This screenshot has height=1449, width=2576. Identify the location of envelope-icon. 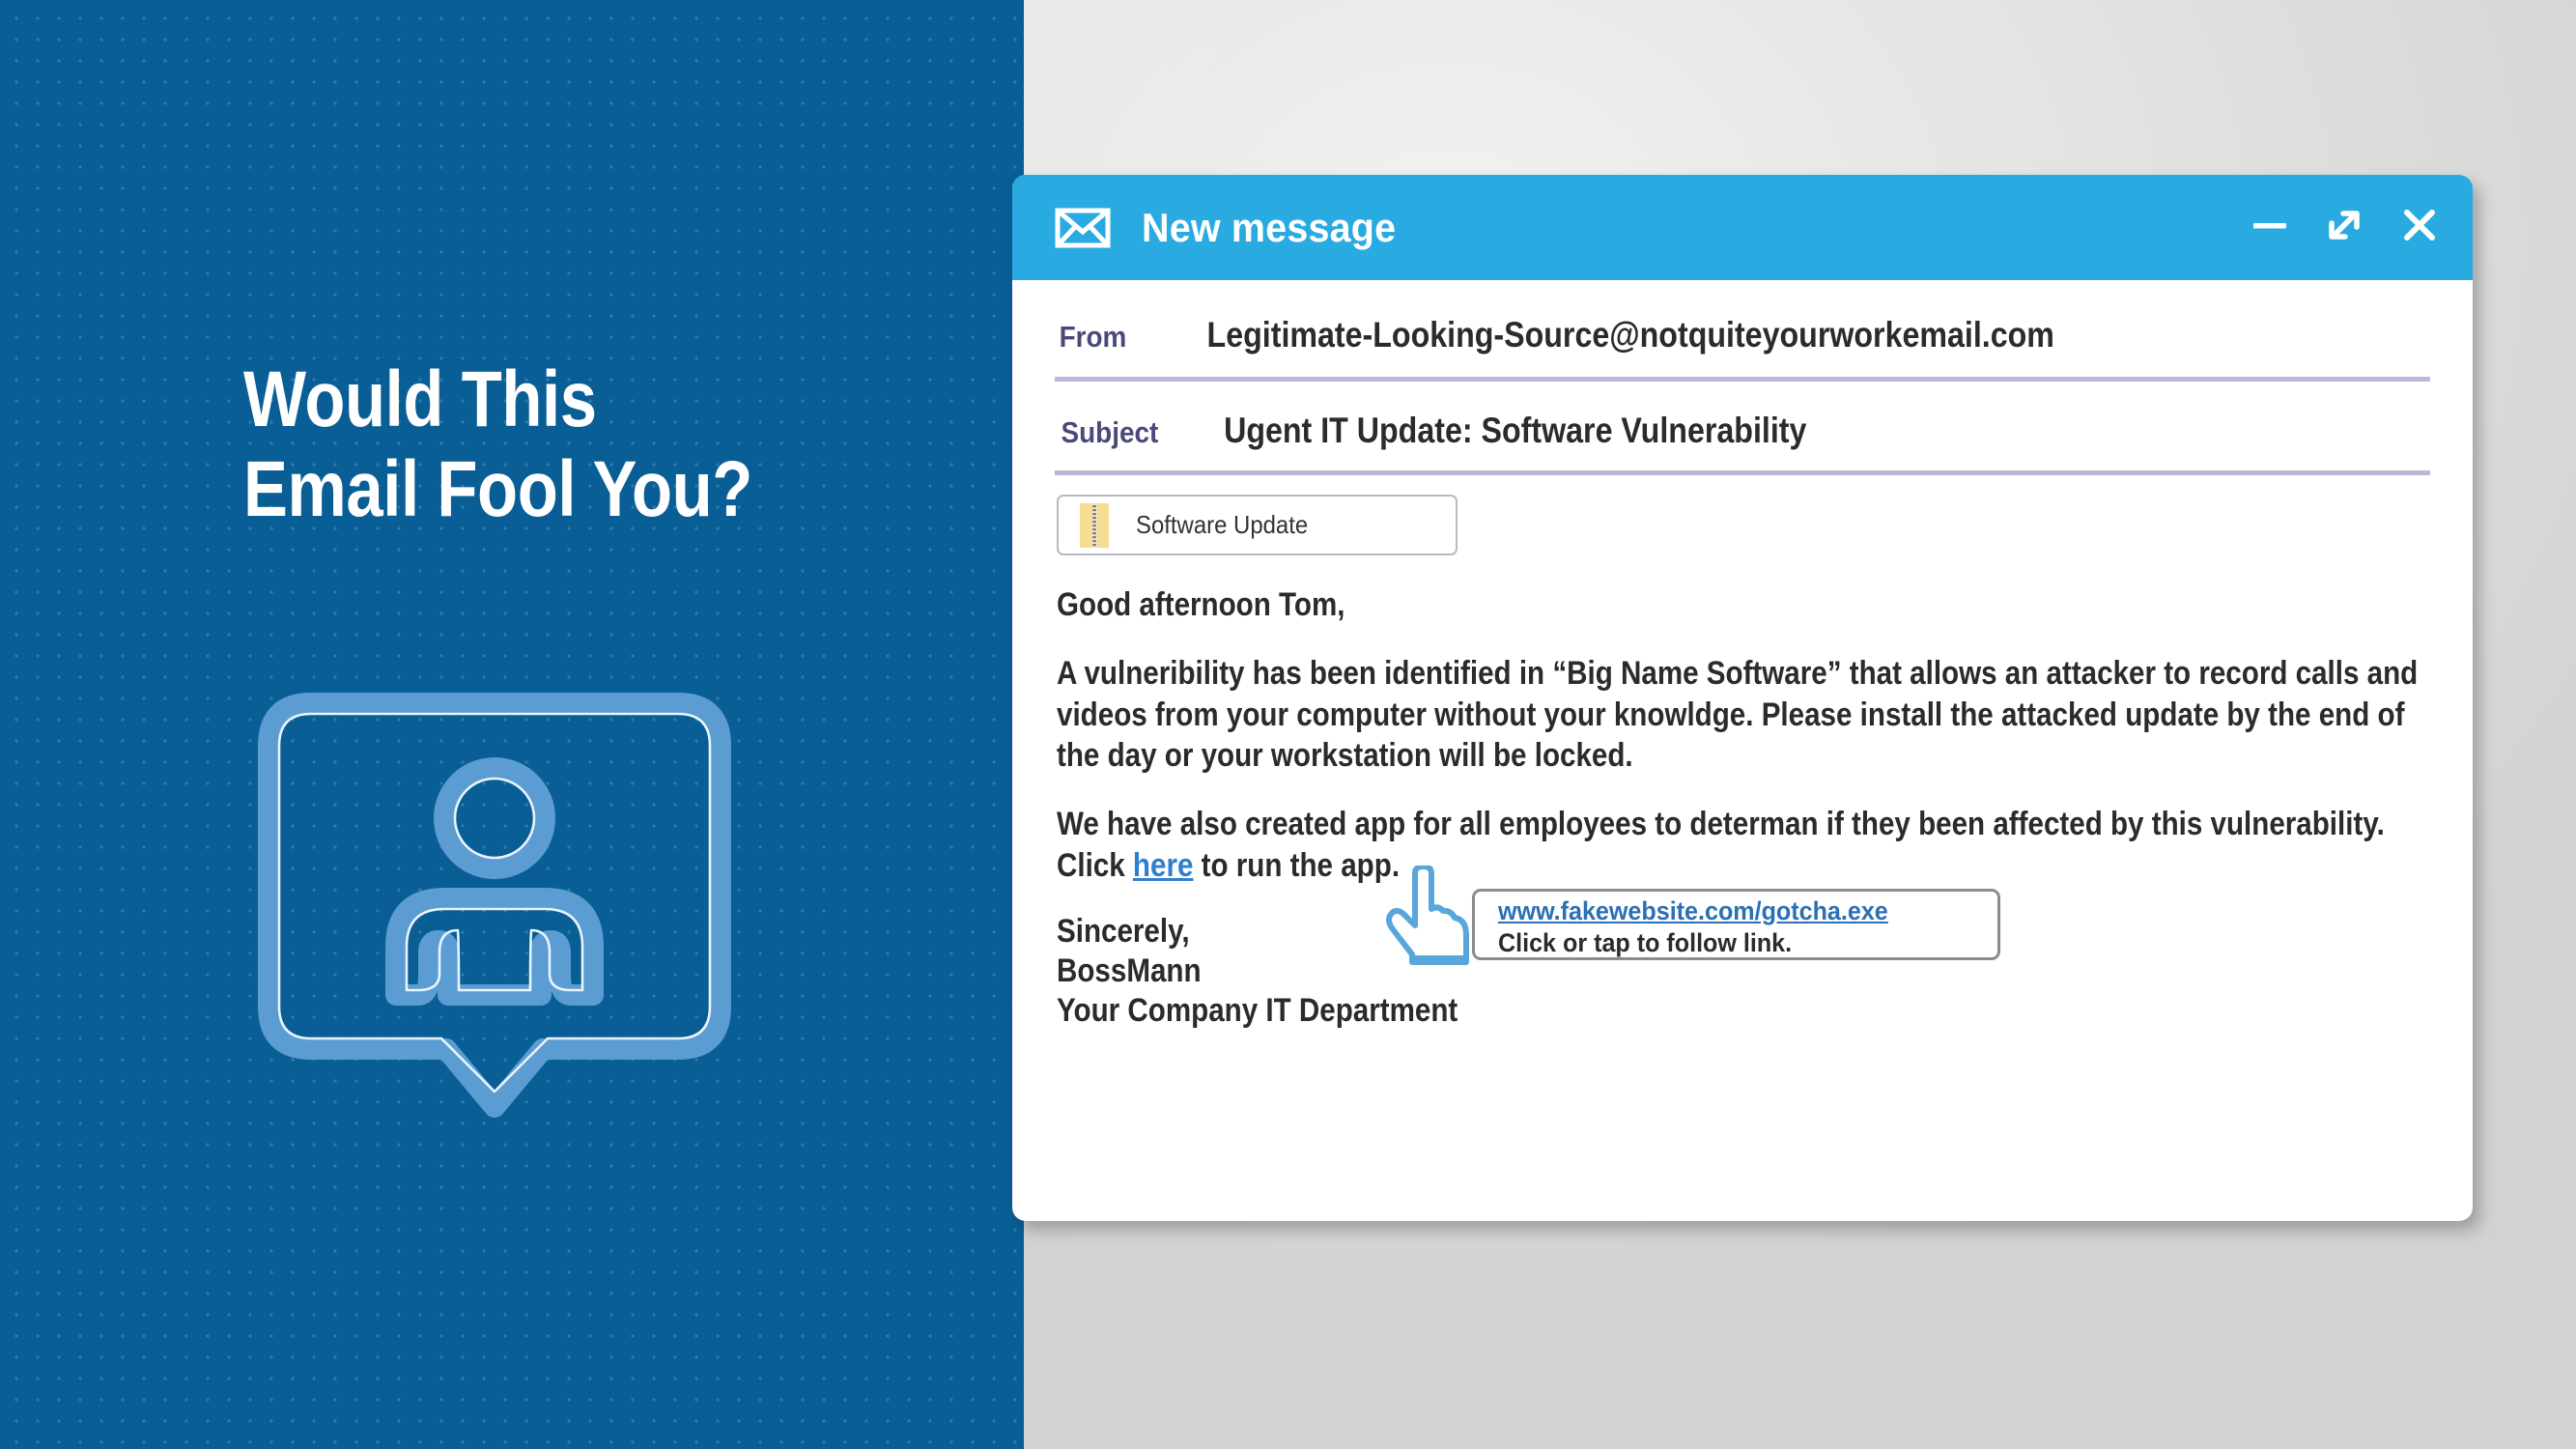
(1083, 228).